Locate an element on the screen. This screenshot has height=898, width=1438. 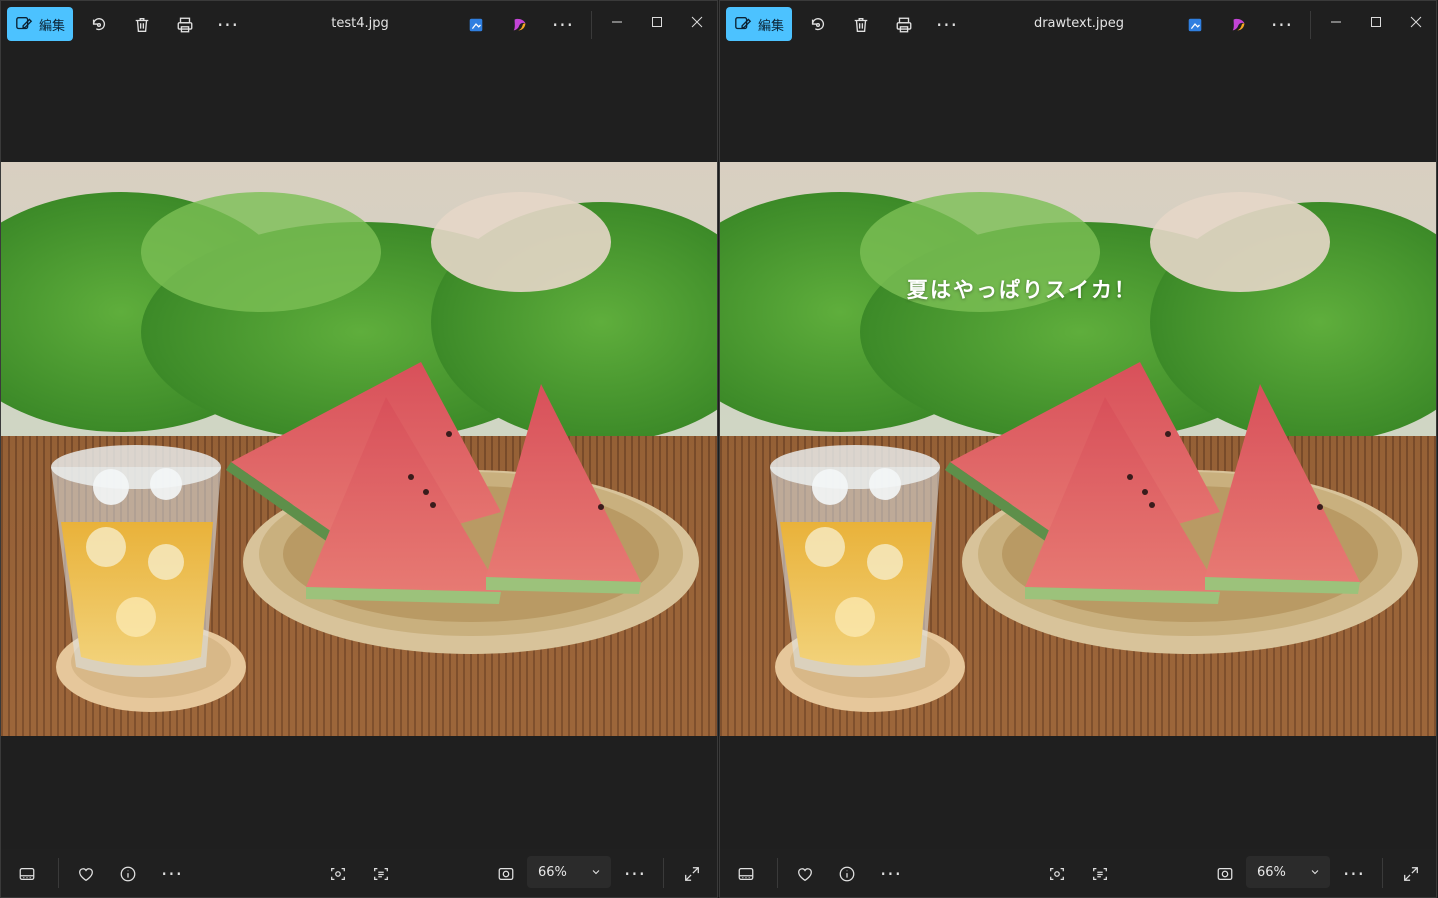
bottom-bar: ··· 66% ··· is located at coordinates (1078, 873).